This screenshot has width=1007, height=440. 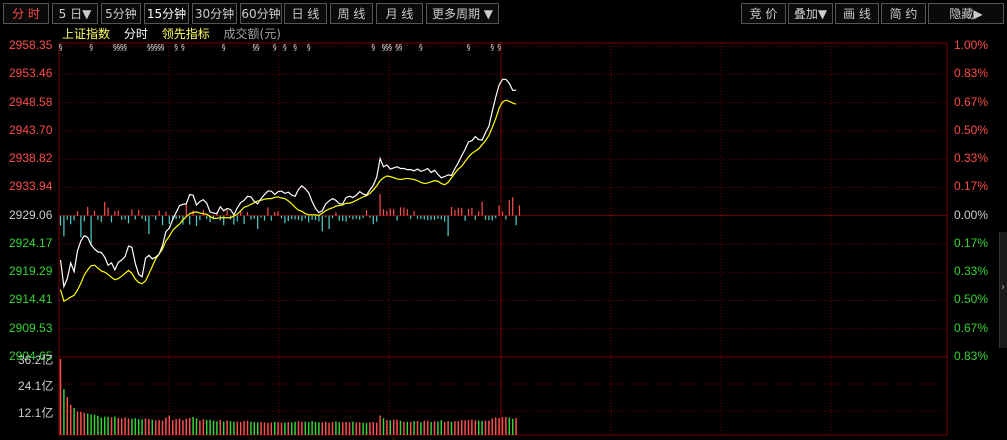 What do you see at coordinates (31, 101) in the screenshot?
I see `y-axis-left-label: 2948.58` at bounding box center [31, 101].